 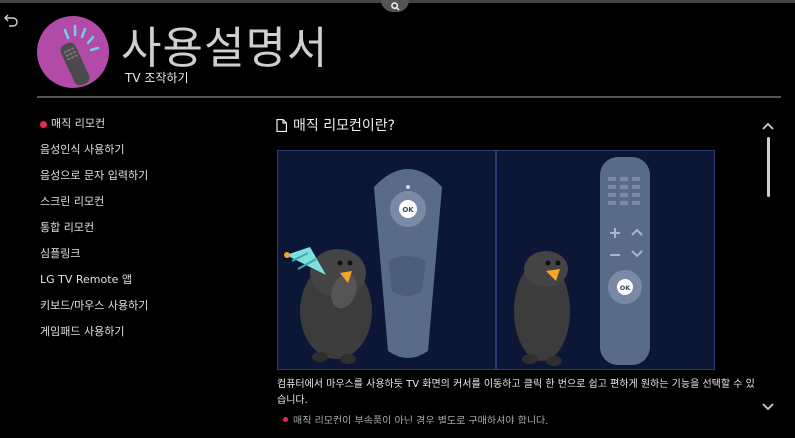 I want to click on nav-item-lg-tv-remote-app: LG TV Remote 앱, so click(x=94, y=284).